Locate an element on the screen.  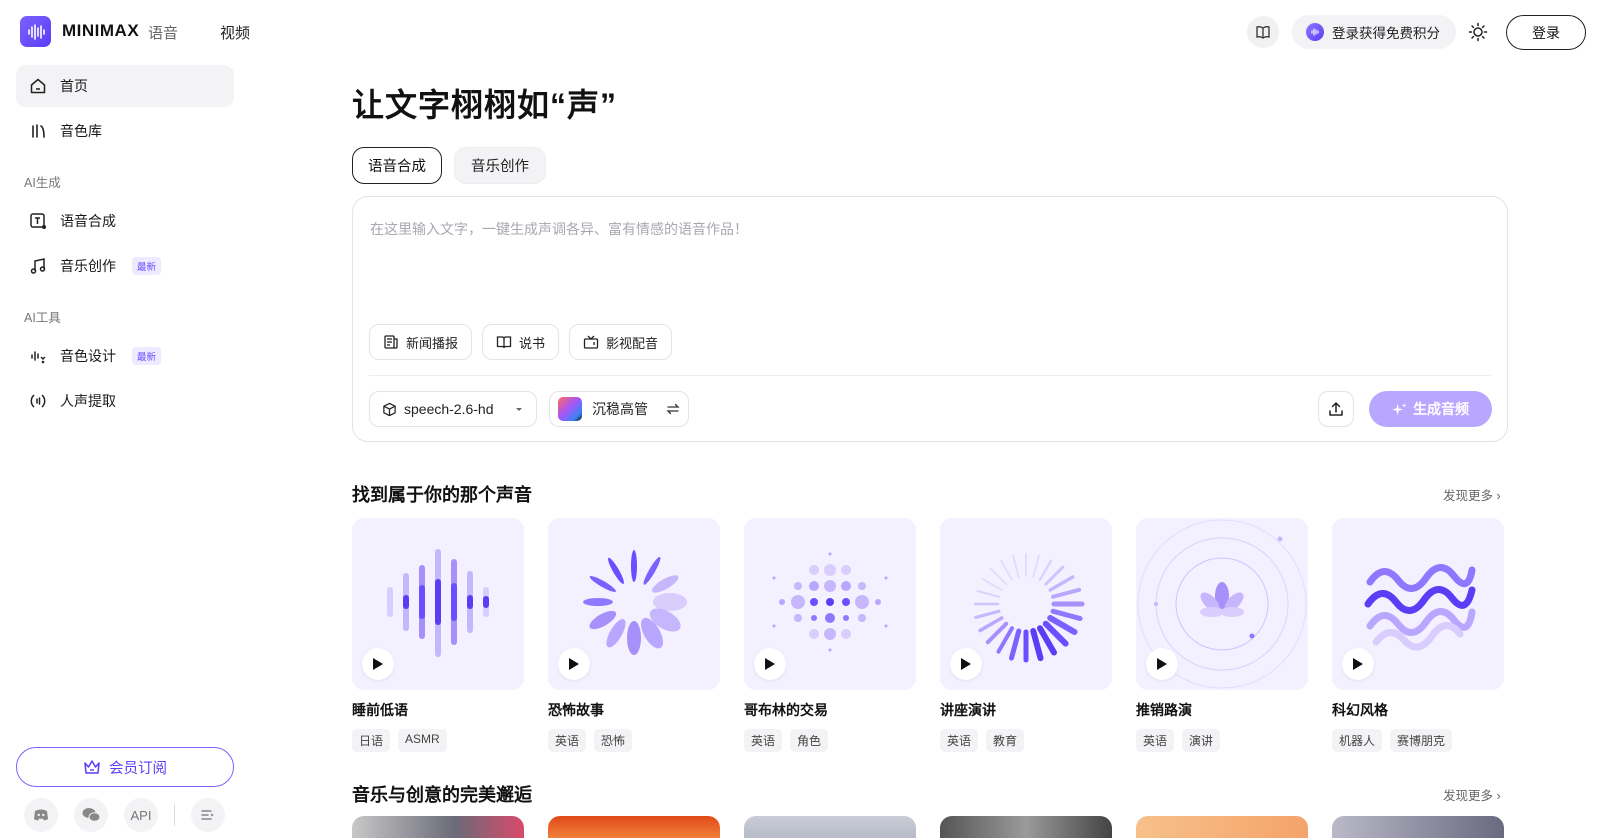
sun-icon is located at coordinates (1478, 32).